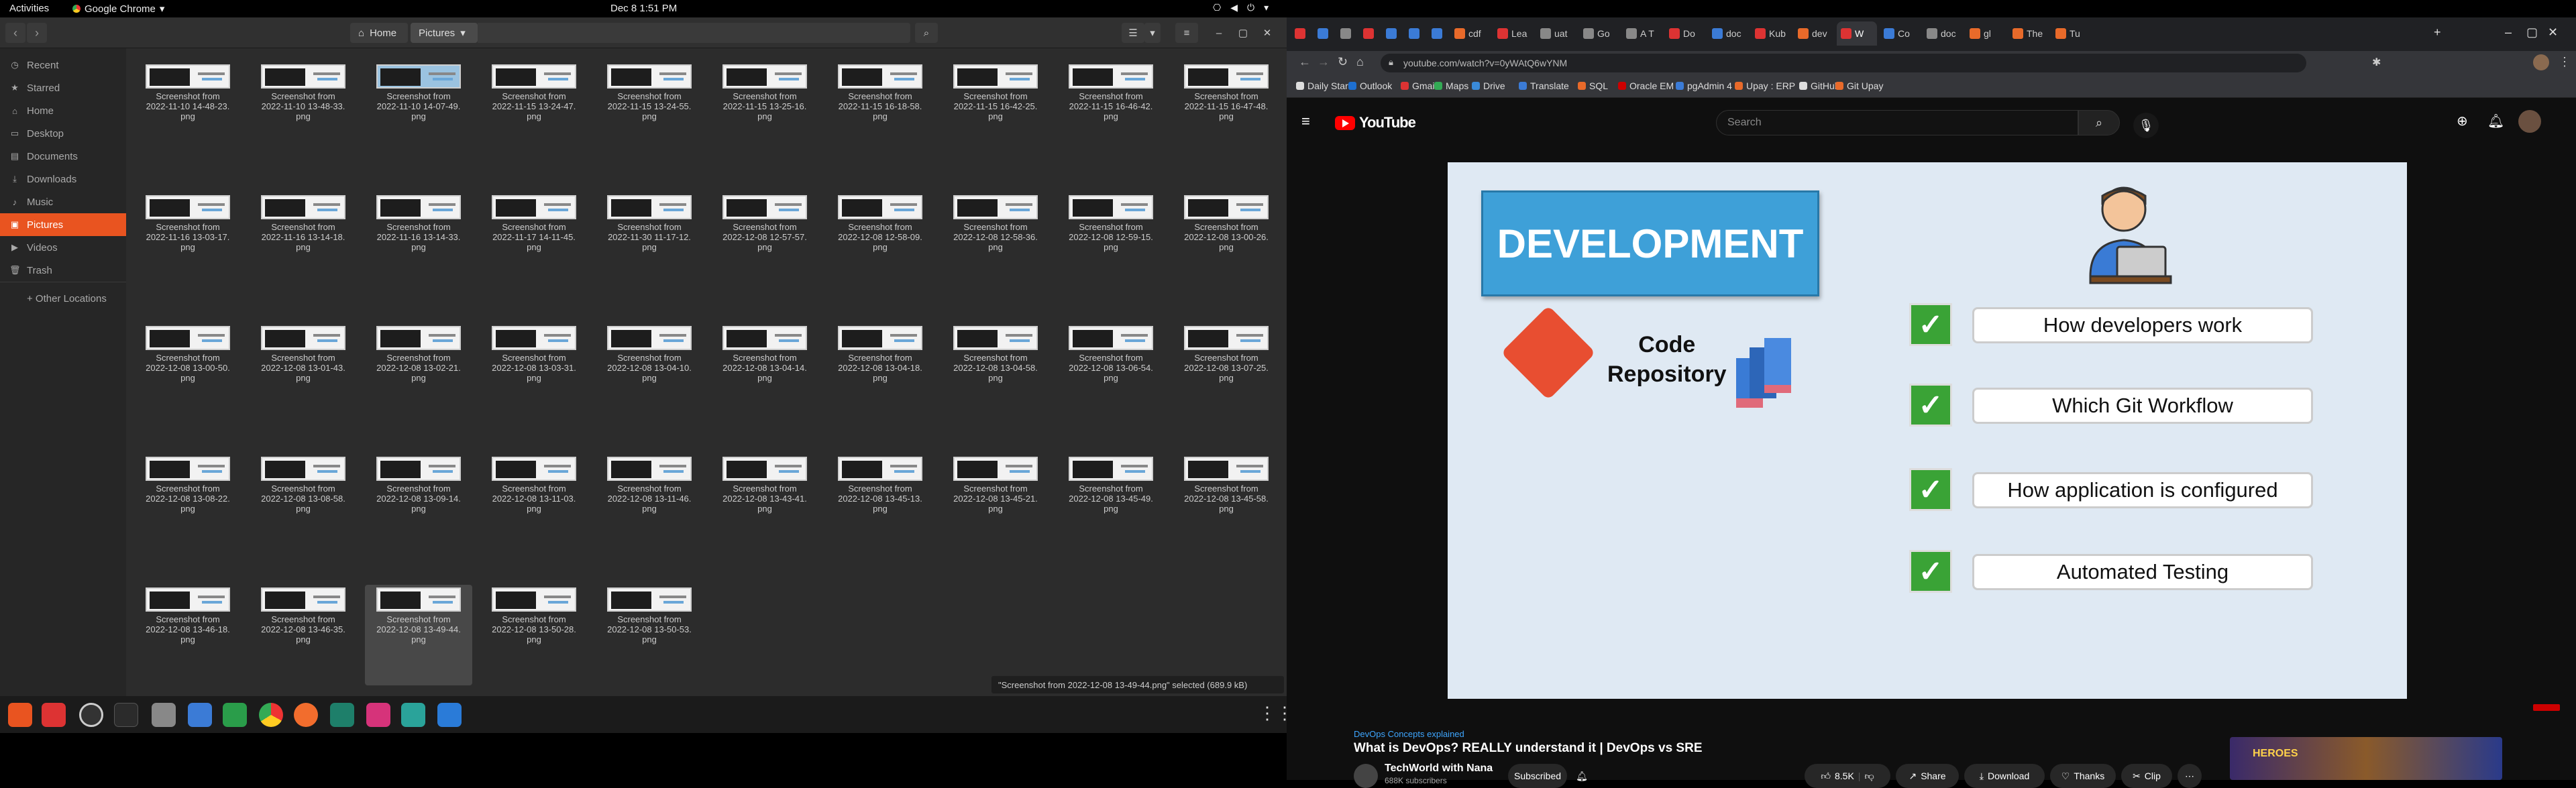  What do you see at coordinates (63, 65) in the screenshot?
I see `sidebar-item-recent: ◷ Recent` at bounding box center [63, 65].